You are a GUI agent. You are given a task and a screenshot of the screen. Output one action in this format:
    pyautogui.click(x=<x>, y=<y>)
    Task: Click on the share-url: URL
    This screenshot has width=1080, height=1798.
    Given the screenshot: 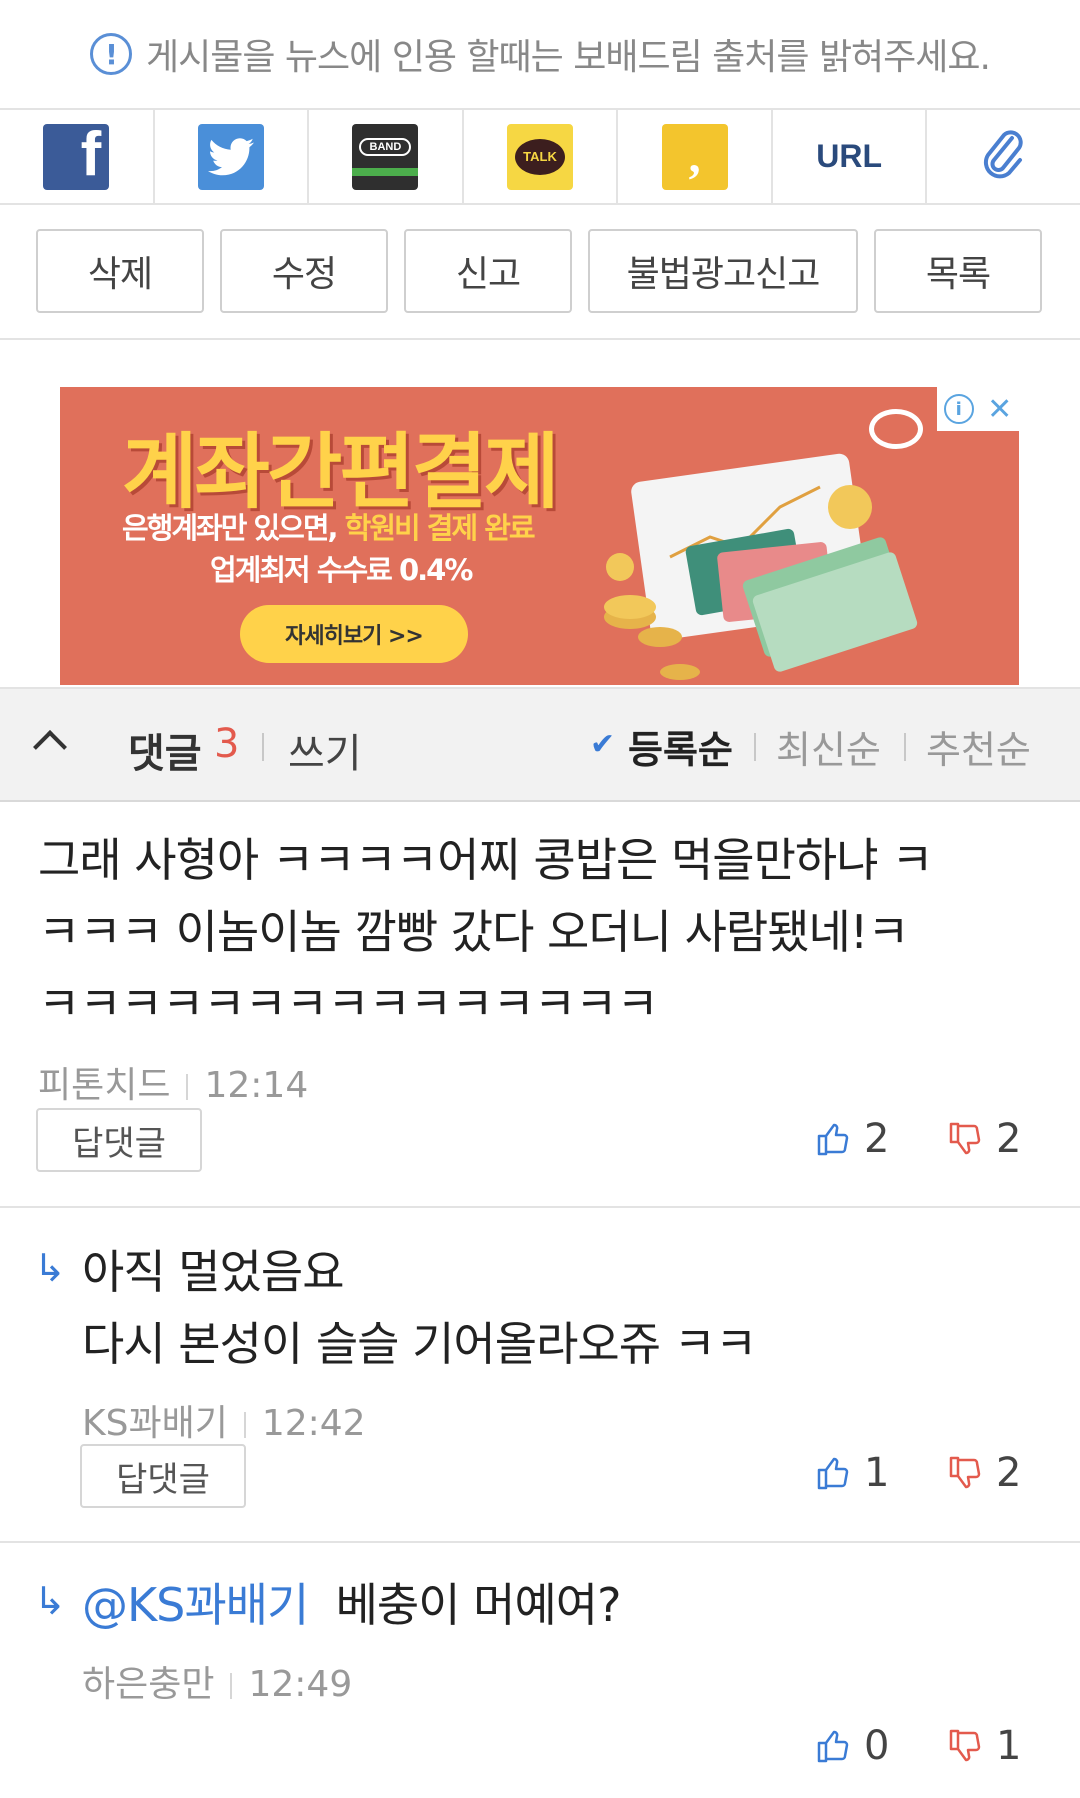 What is the action you would take?
    pyautogui.click(x=850, y=156)
    